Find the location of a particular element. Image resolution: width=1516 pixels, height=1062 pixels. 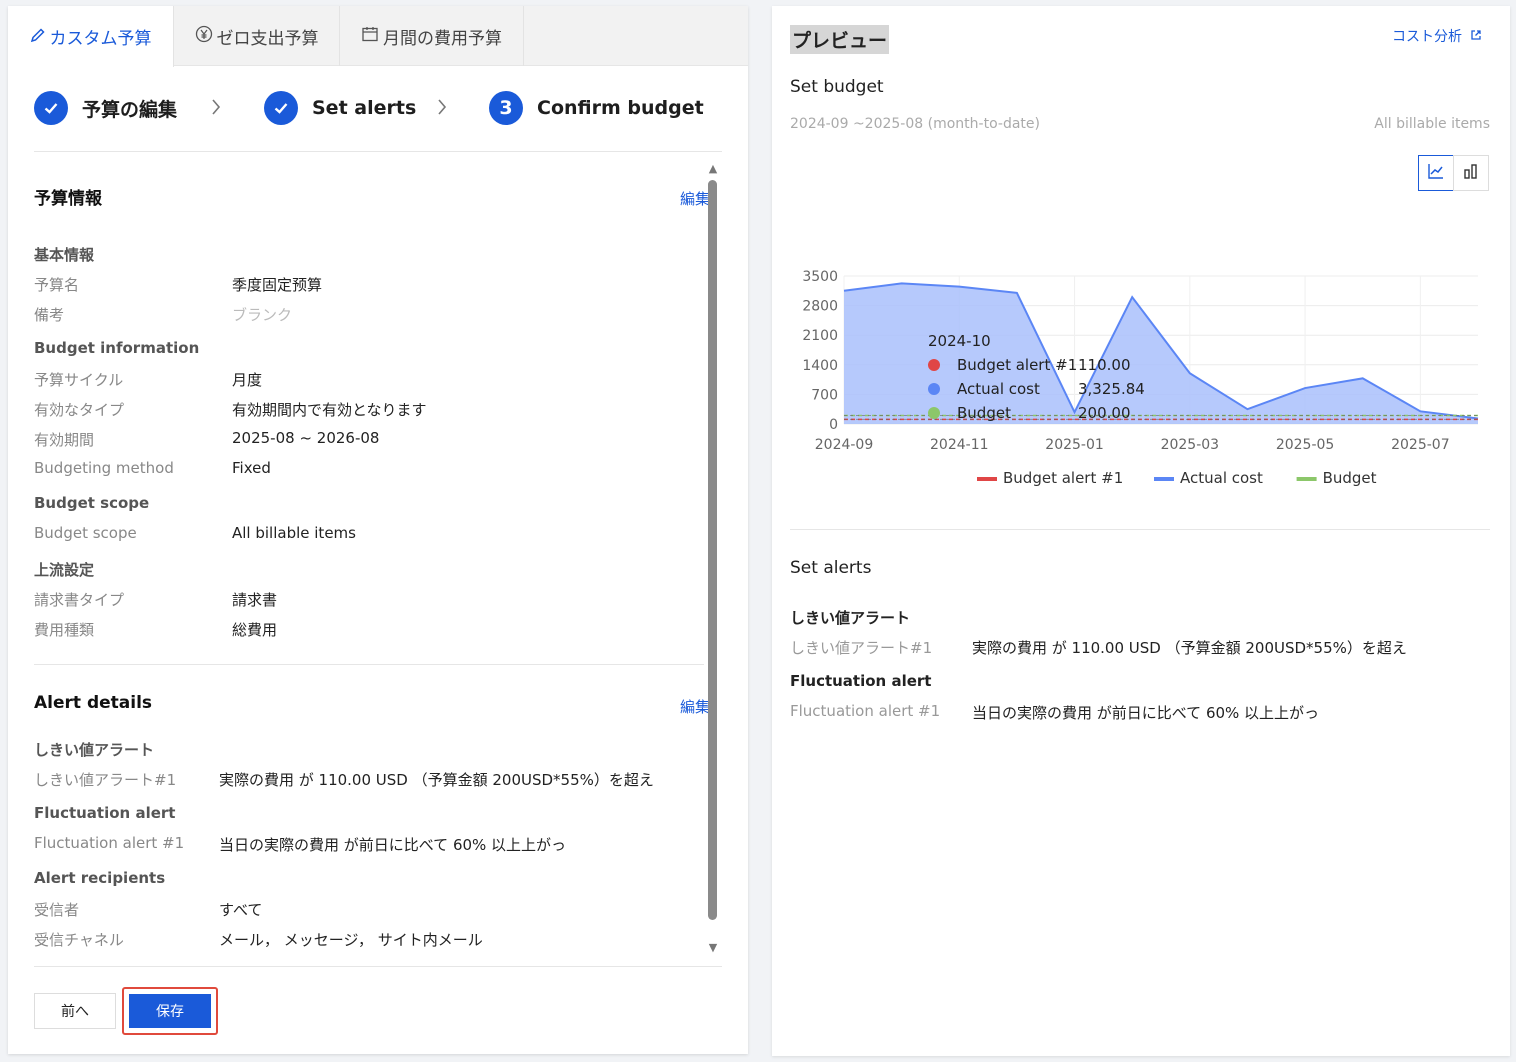

y-tick-label: 2100 is located at coordinates (820, 336).